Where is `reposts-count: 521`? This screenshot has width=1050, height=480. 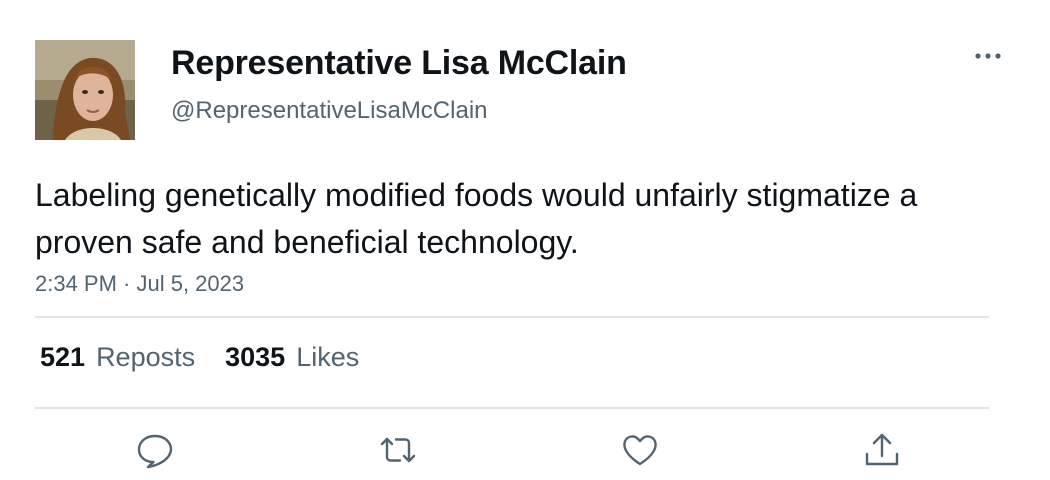 reposts-count: 521 is located at coordinates (63, 357).